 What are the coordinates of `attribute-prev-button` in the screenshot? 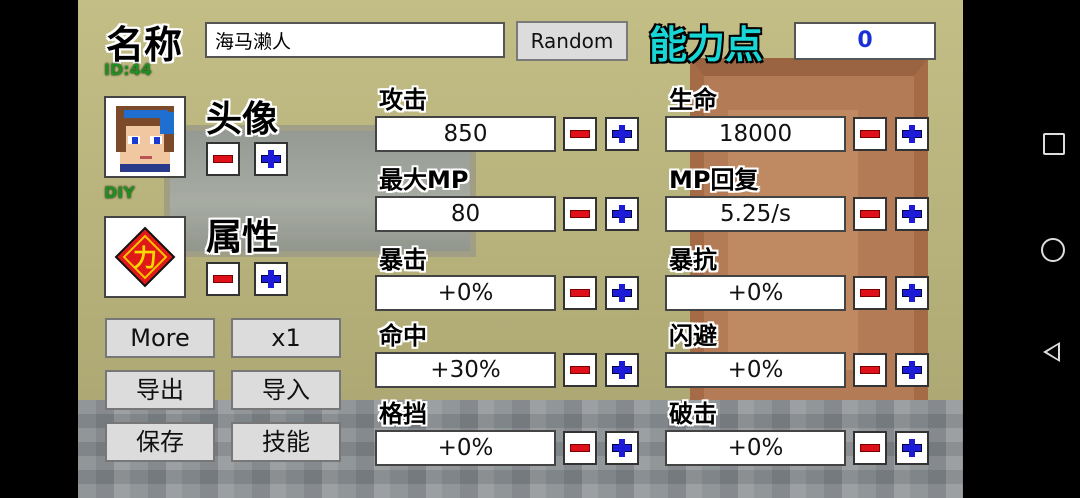 It's located at (223, 279).